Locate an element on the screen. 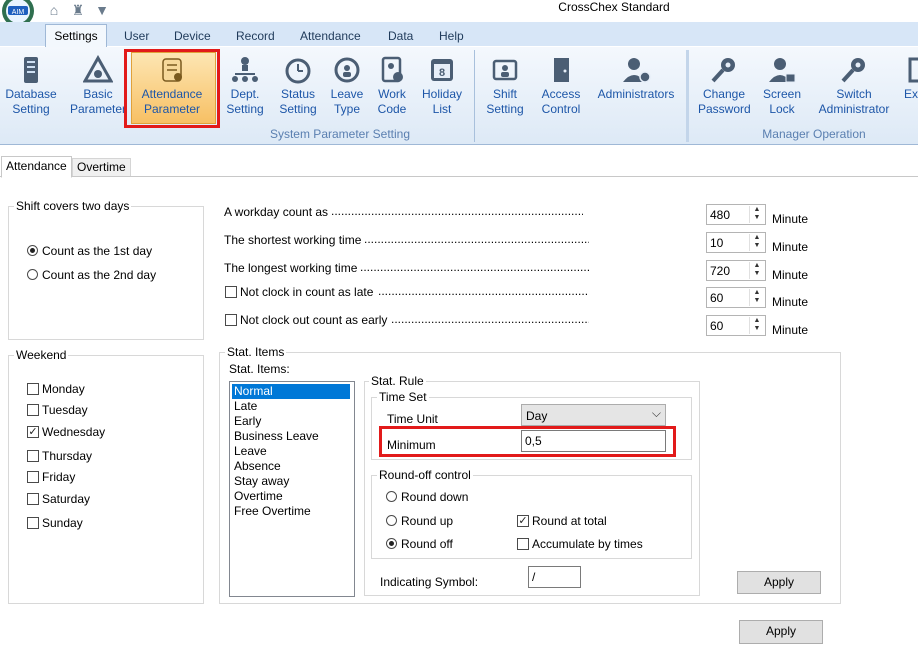 The width and height of the screenshot is (918, 672). dept-setting-button: Dept. Setting is located at coordinates (245, 86).